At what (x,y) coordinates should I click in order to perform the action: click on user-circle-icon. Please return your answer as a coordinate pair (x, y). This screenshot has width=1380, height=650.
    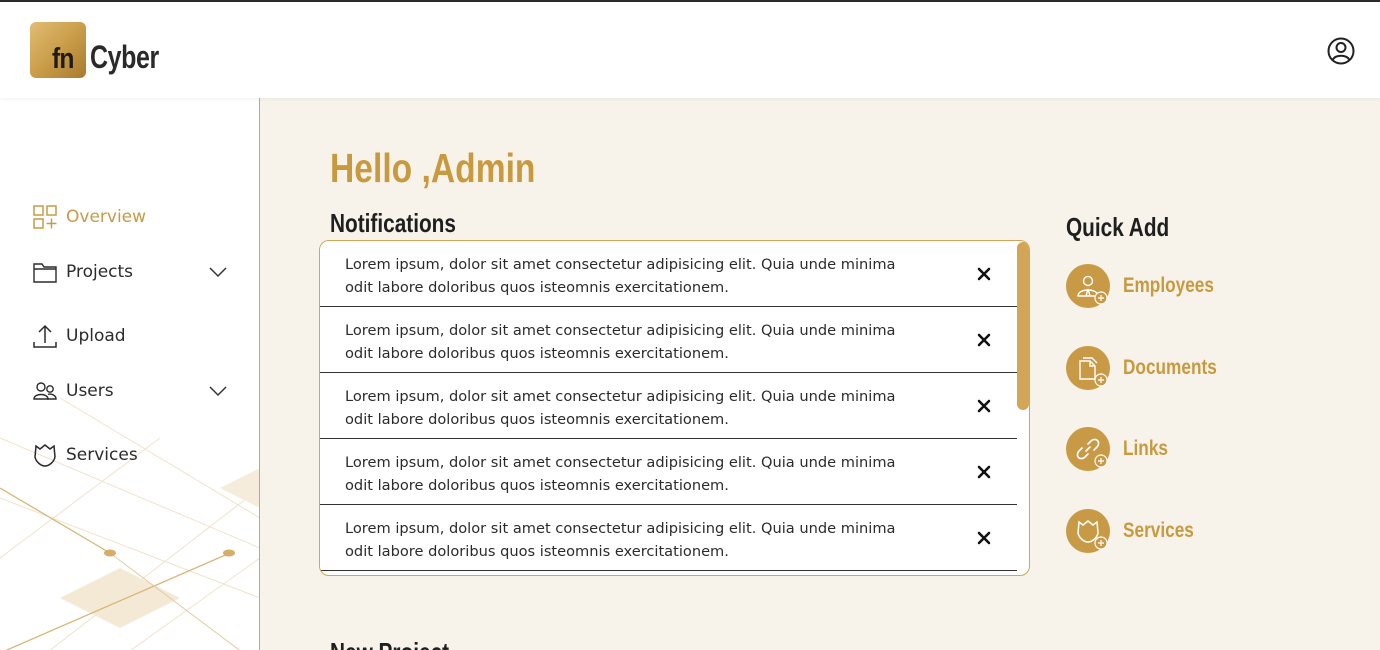
    Looking at the image, I should click on (1341, 51).